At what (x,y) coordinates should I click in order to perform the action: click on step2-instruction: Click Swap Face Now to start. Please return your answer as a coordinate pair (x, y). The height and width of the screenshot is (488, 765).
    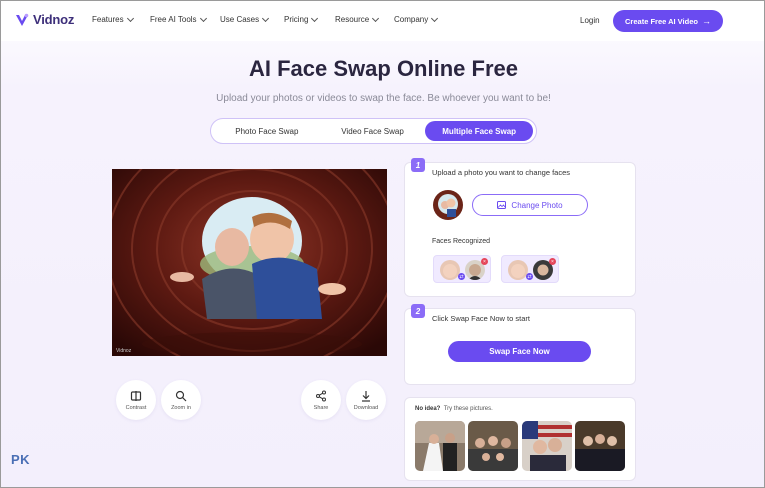
    Looking at the image, I should click on (481, 318).